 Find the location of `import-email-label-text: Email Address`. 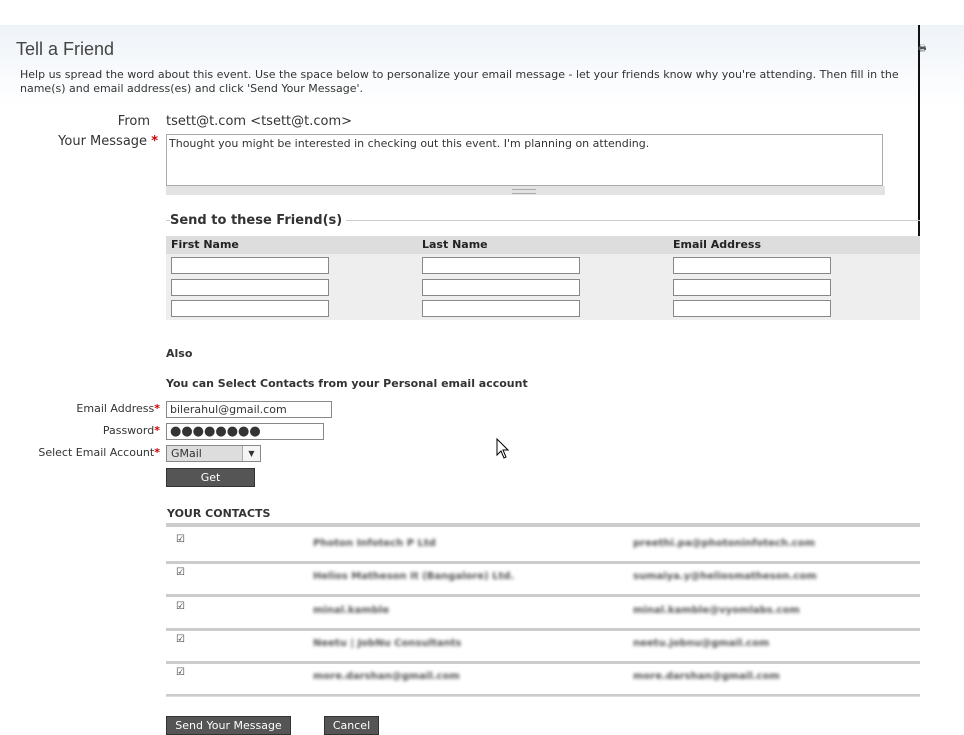

import-email-label-text: Email Address is located at coordinates (115, 408).